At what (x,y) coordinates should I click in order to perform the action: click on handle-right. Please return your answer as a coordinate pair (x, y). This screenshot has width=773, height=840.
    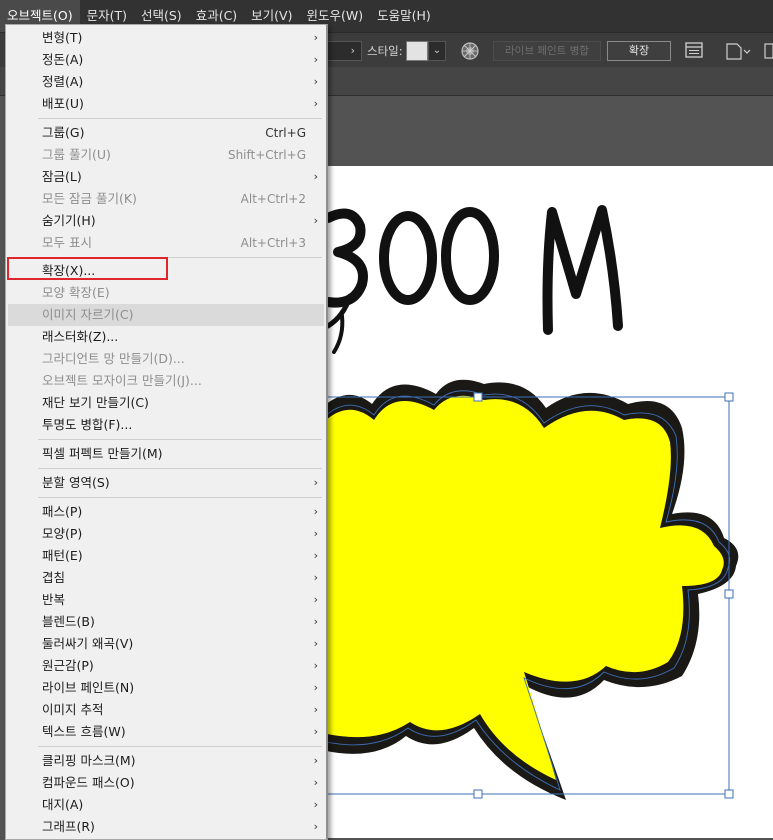
    Looking at the image, I should click on (729, 594).